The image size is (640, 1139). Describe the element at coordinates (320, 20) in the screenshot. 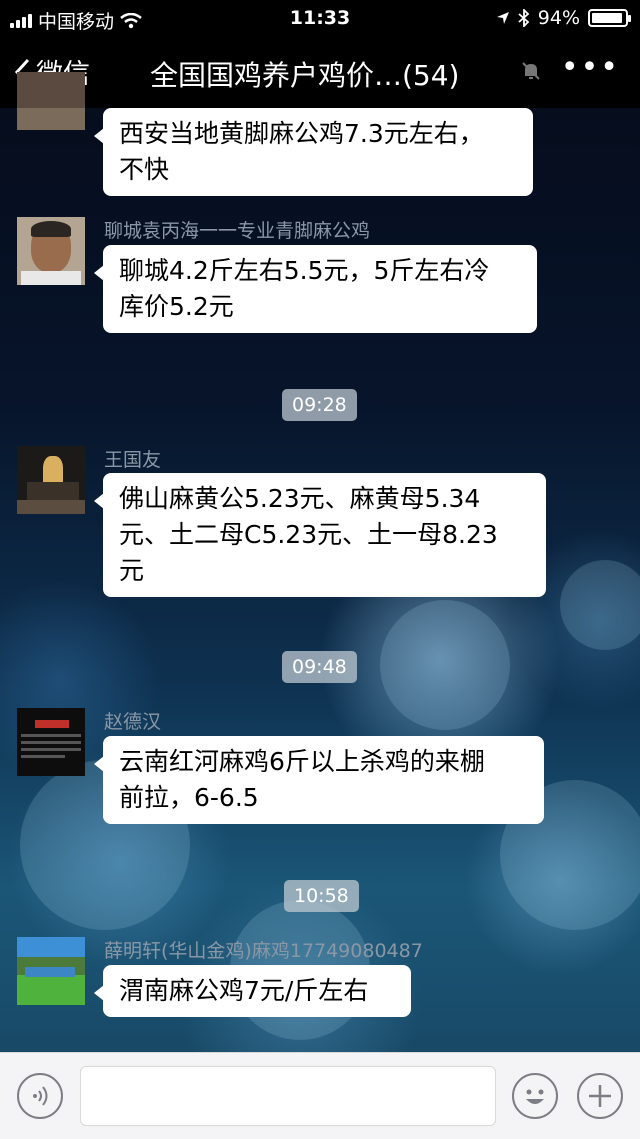

I see `status-bar: 中国移动 11:33 94%` at that location.